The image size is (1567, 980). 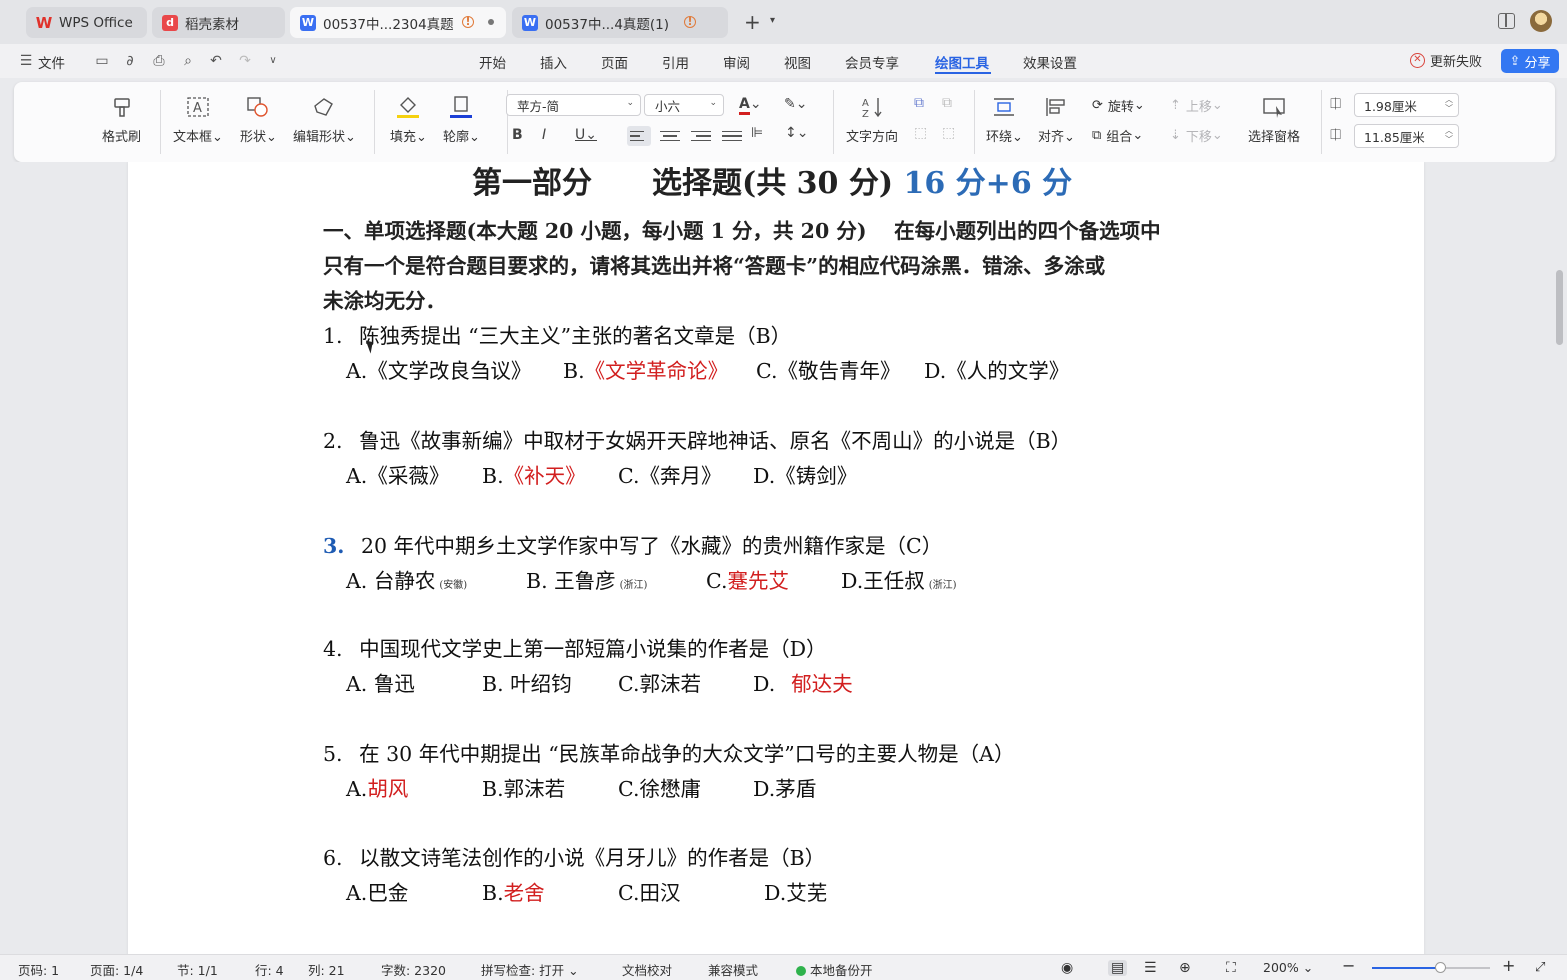 What do you see at coordinates (586, 135) in the screenshot?
I see `underline-button: U⌄` at bounding box center [586, 135].